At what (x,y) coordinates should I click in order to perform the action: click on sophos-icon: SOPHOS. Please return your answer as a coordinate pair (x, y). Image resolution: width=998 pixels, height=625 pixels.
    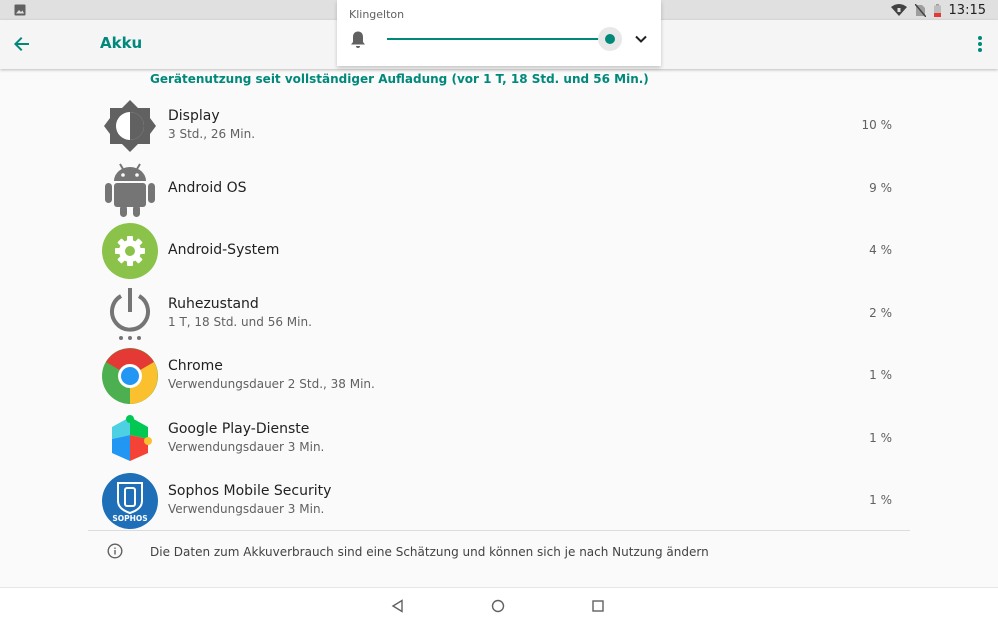
    Looking at the image, I should click on (130, 501).